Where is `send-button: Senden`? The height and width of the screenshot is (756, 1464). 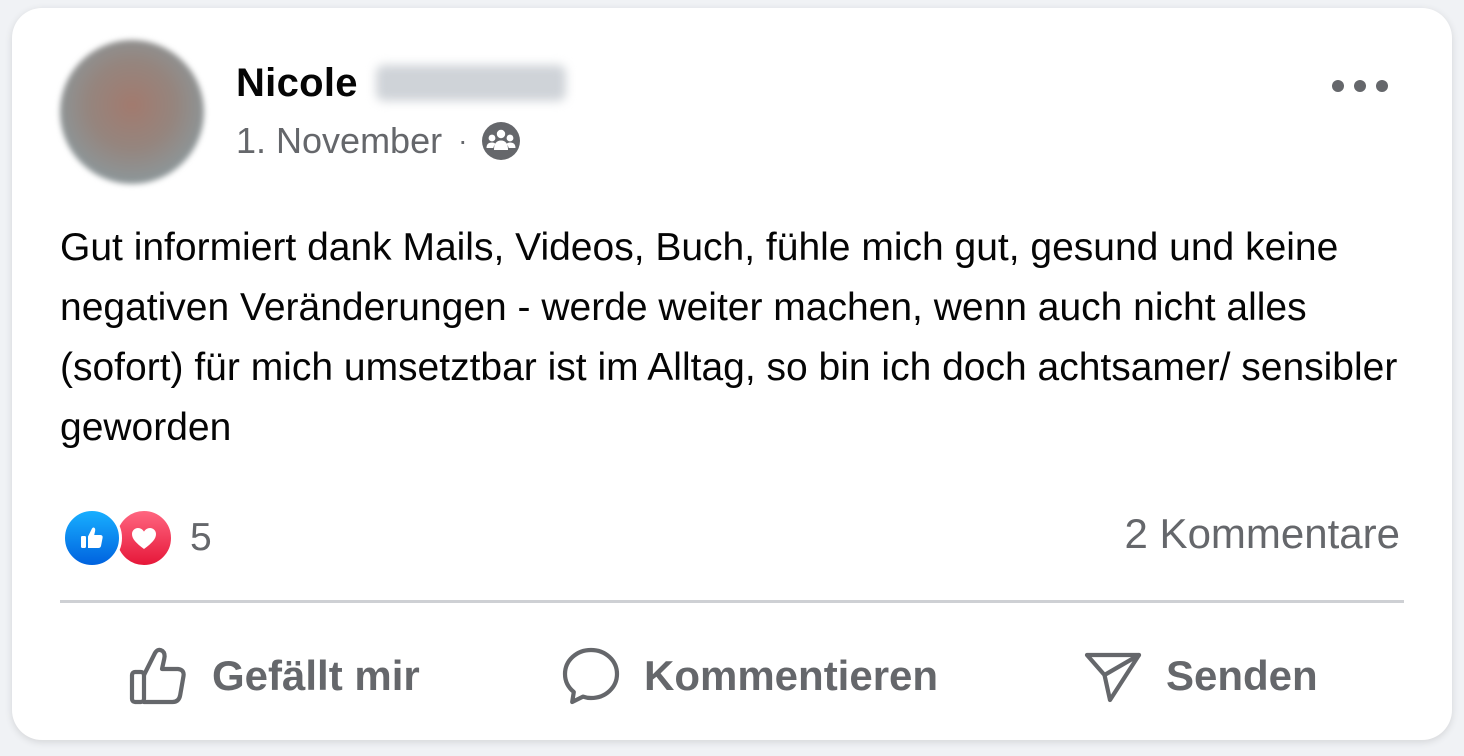
send-button: Senden is located at coordinates (1200, 676).